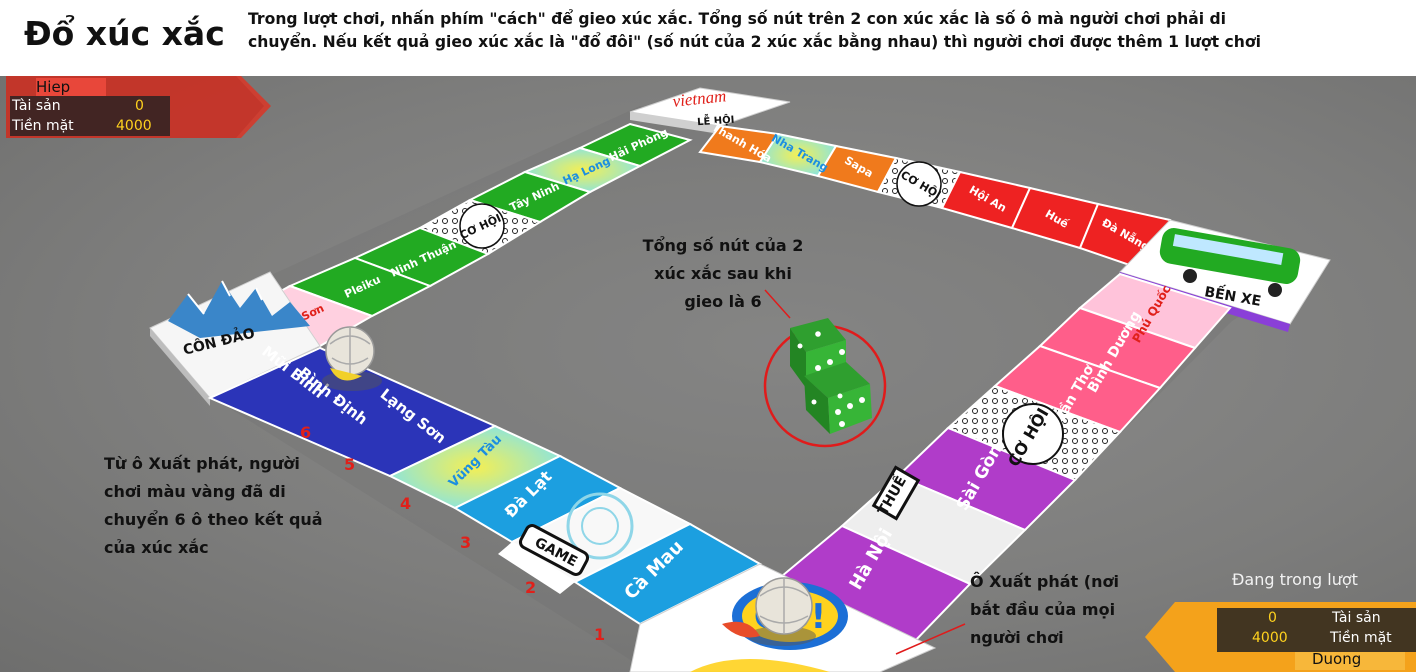 This screenshot has height=672, width=1416. Describe the element at coordinates (1272, 618) in the screenshot. I see `player-bottom-assets-value: 0` at that location.